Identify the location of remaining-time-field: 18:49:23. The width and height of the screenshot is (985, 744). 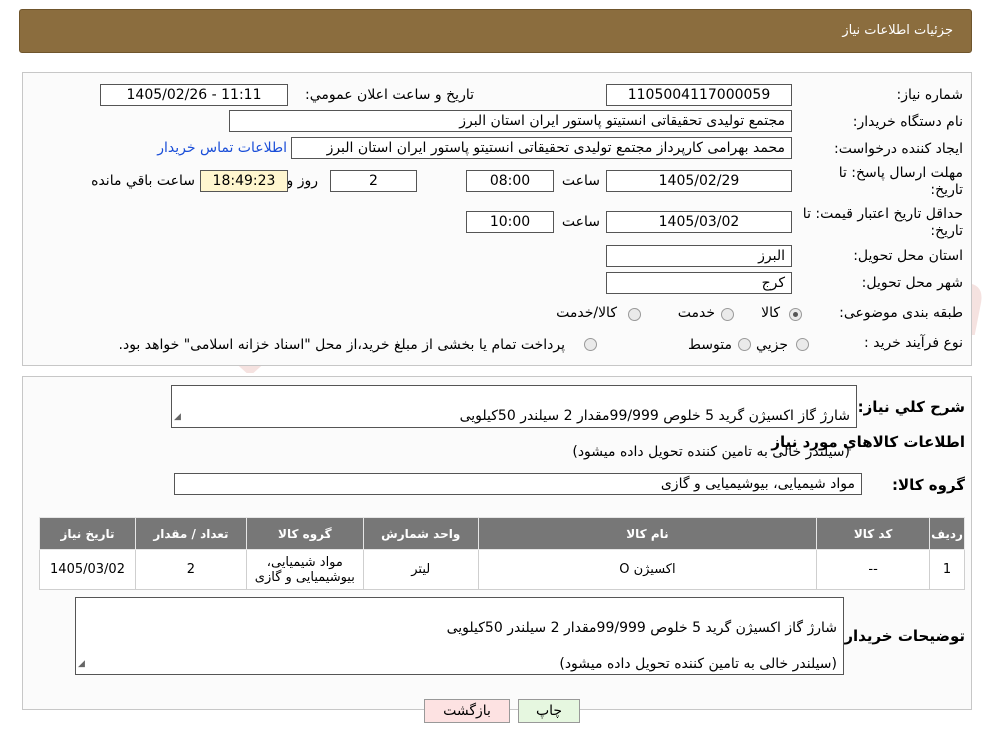
(244, 181).